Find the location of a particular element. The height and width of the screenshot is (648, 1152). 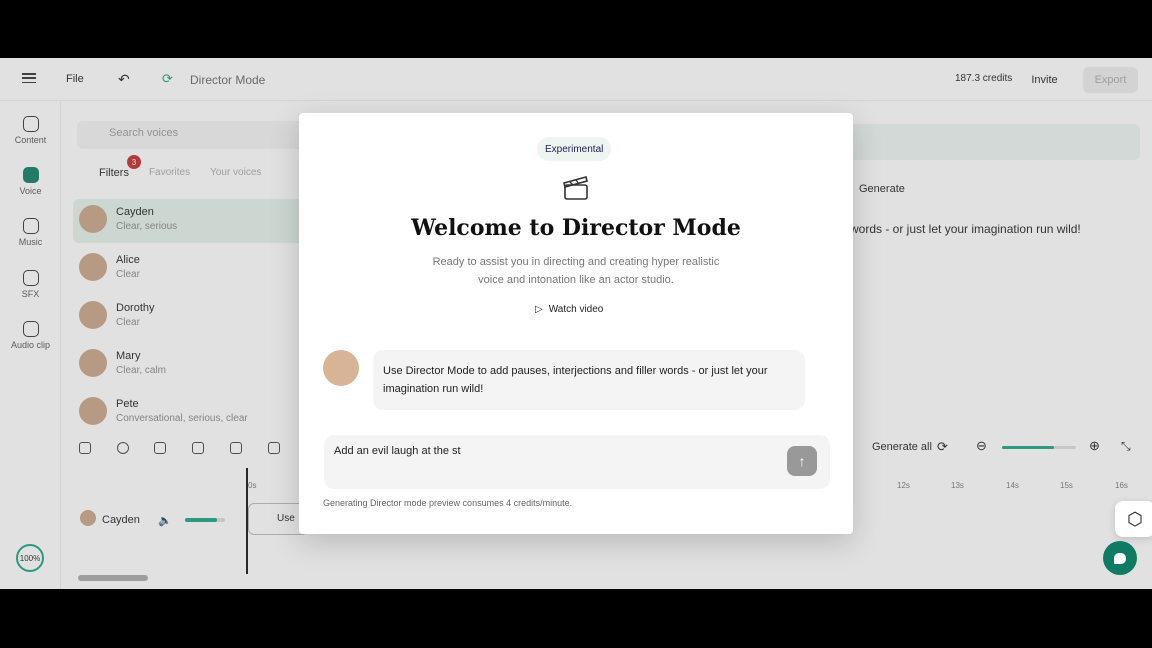

play-icon: ▷ is located at coordinates (539, 309).